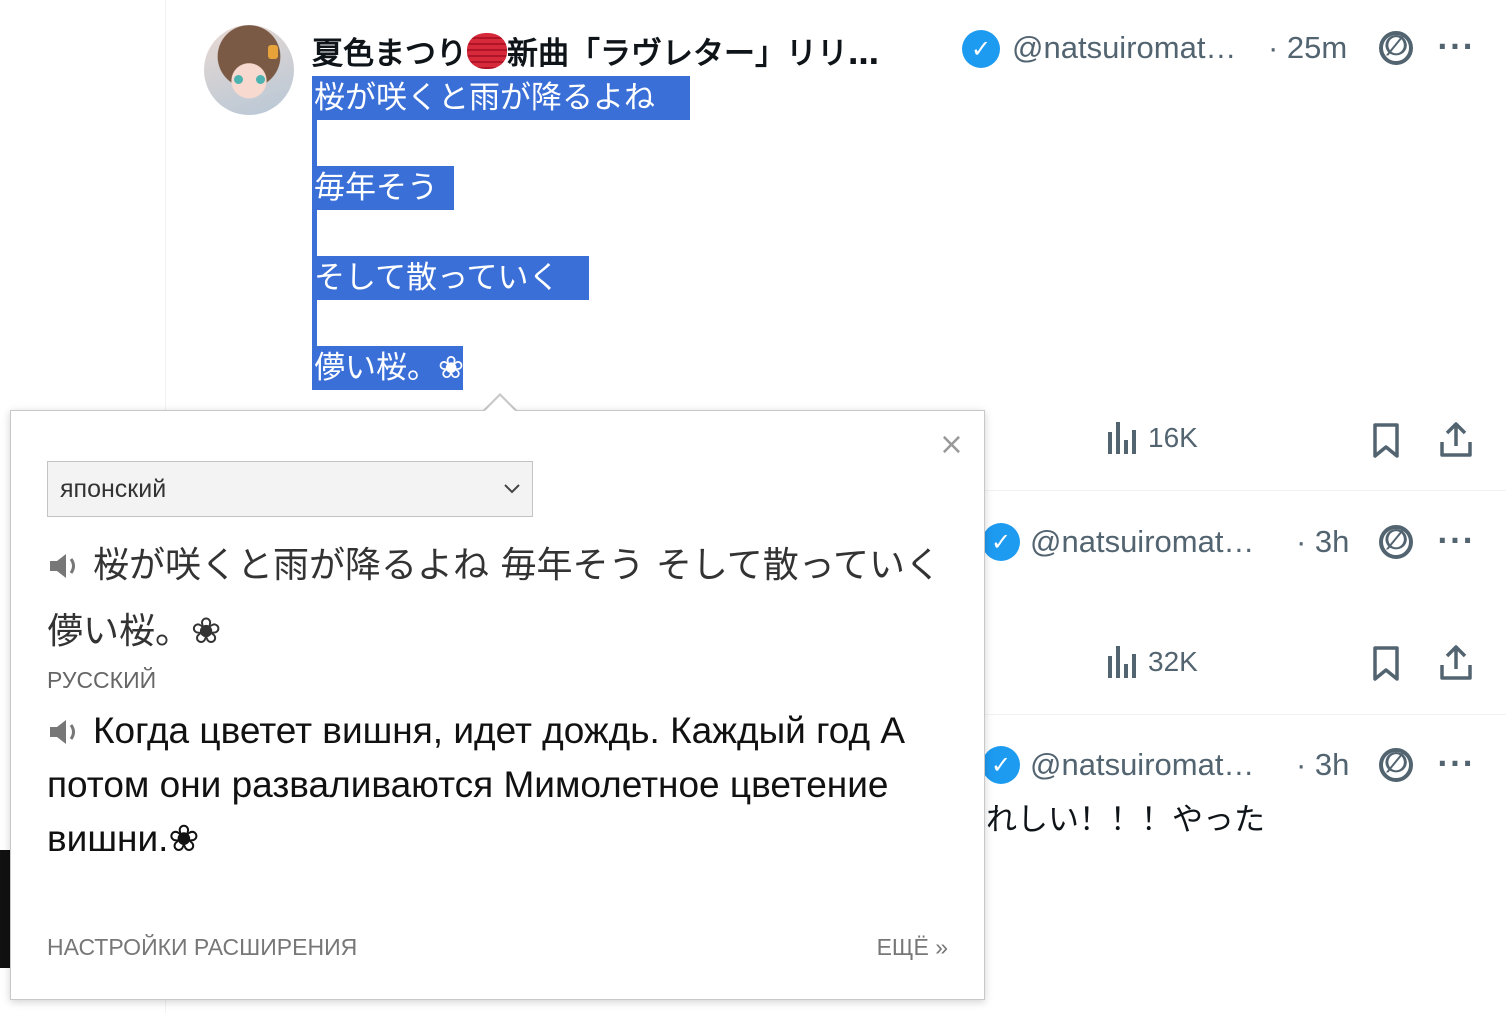 This screenshot has height=1013, width=1506. I want to click on source-text: 桜が咲くと雨が降るよね 毎年そう そして散っていく 儚い桜。❀, so click(497, 599).